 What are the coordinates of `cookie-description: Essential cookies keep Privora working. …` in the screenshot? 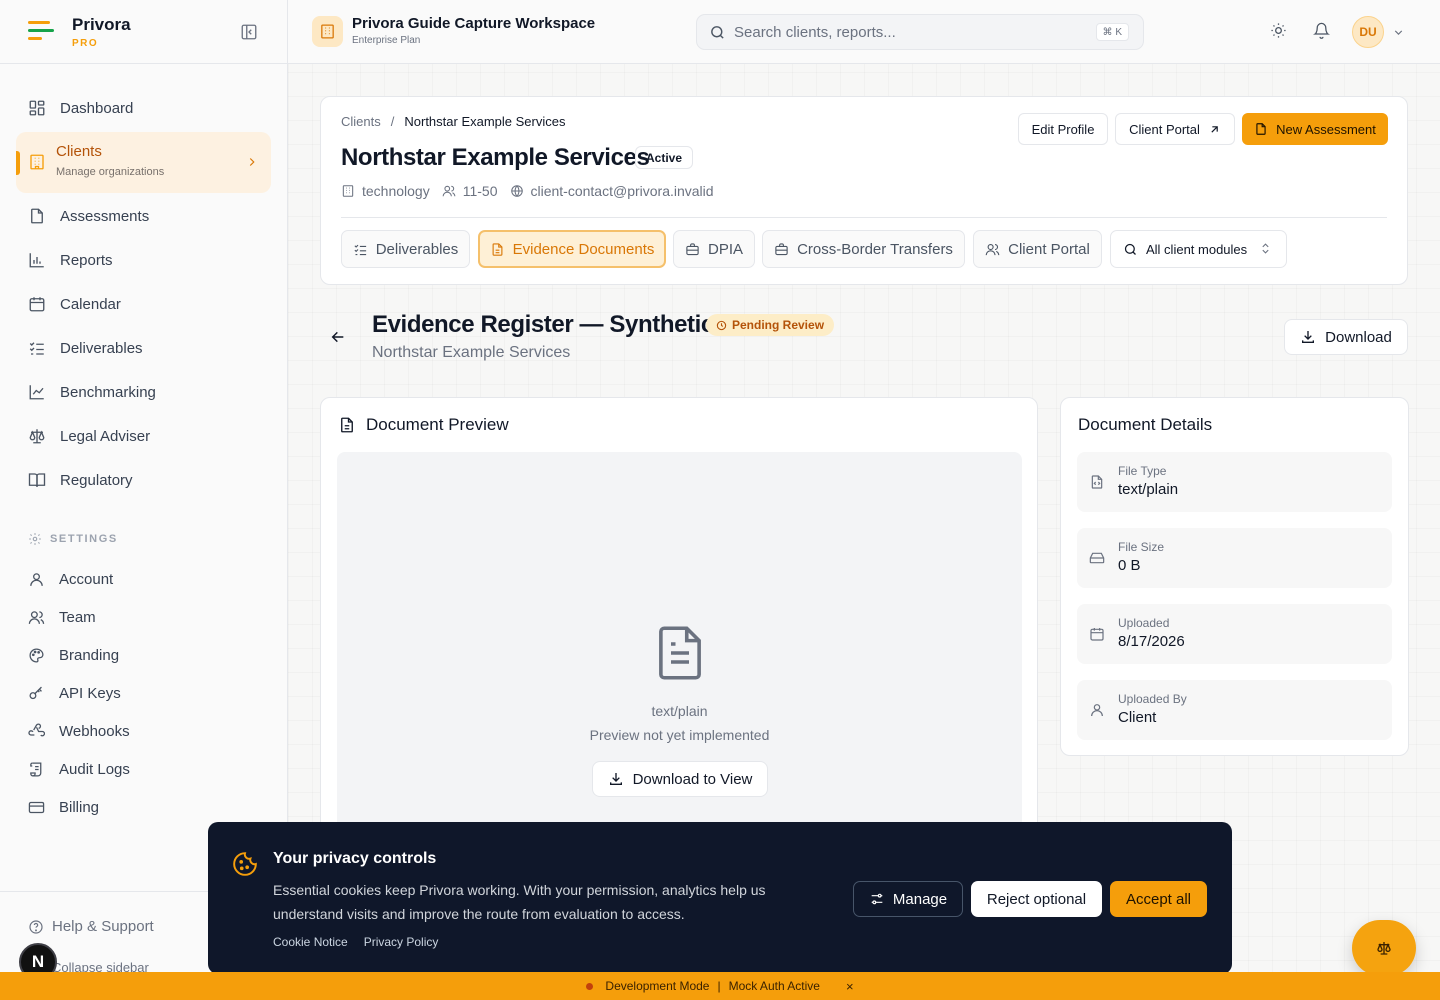 It's located at (519, 902).